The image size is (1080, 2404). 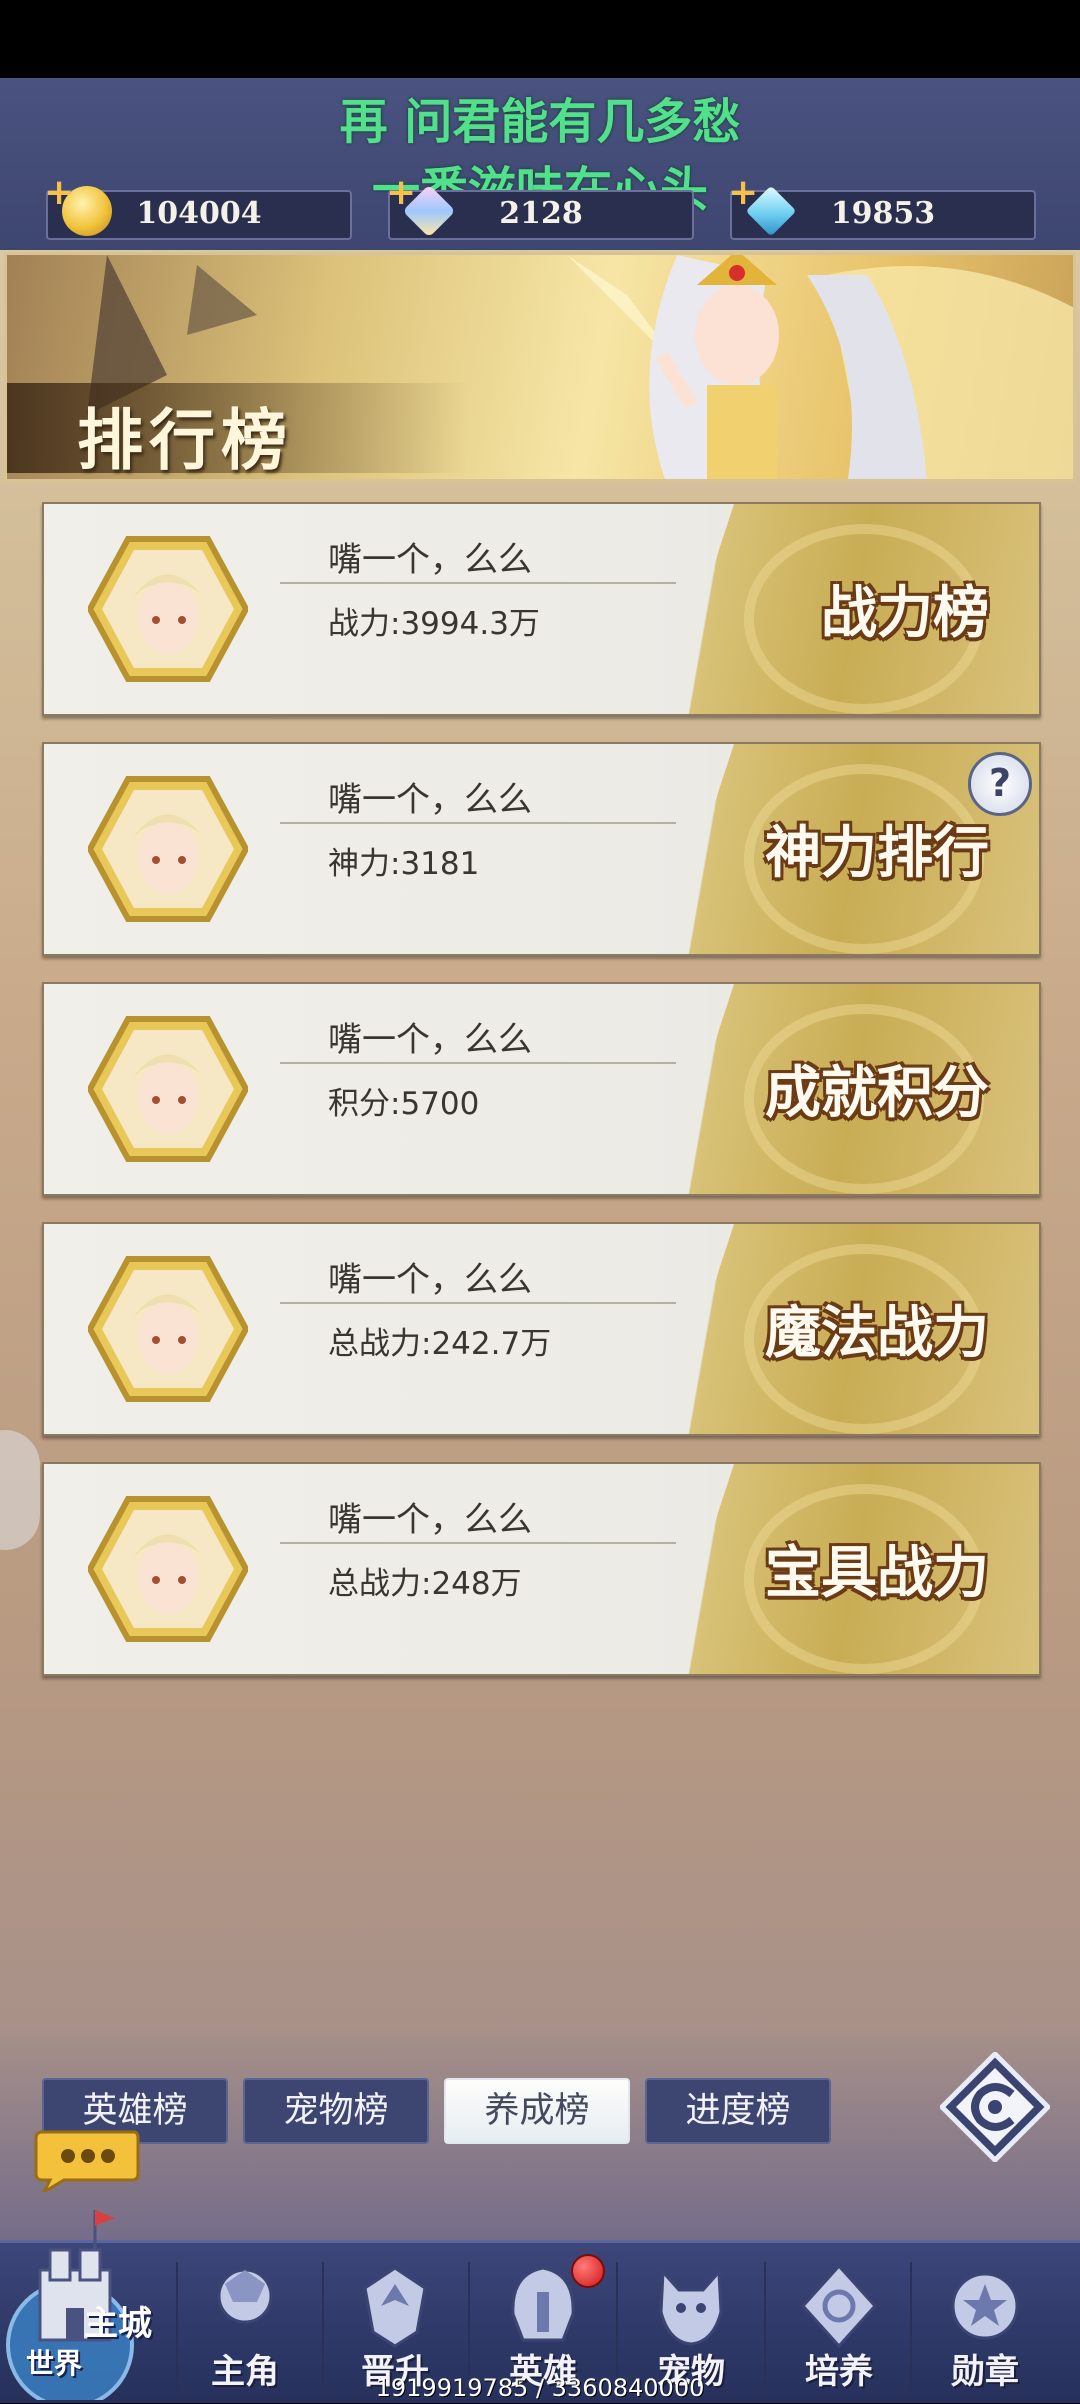 What do you see at coordinates (877, 853) in the screenshot?
I see `ranking-category-label: 神力排行` at bounding box center [877, 853].